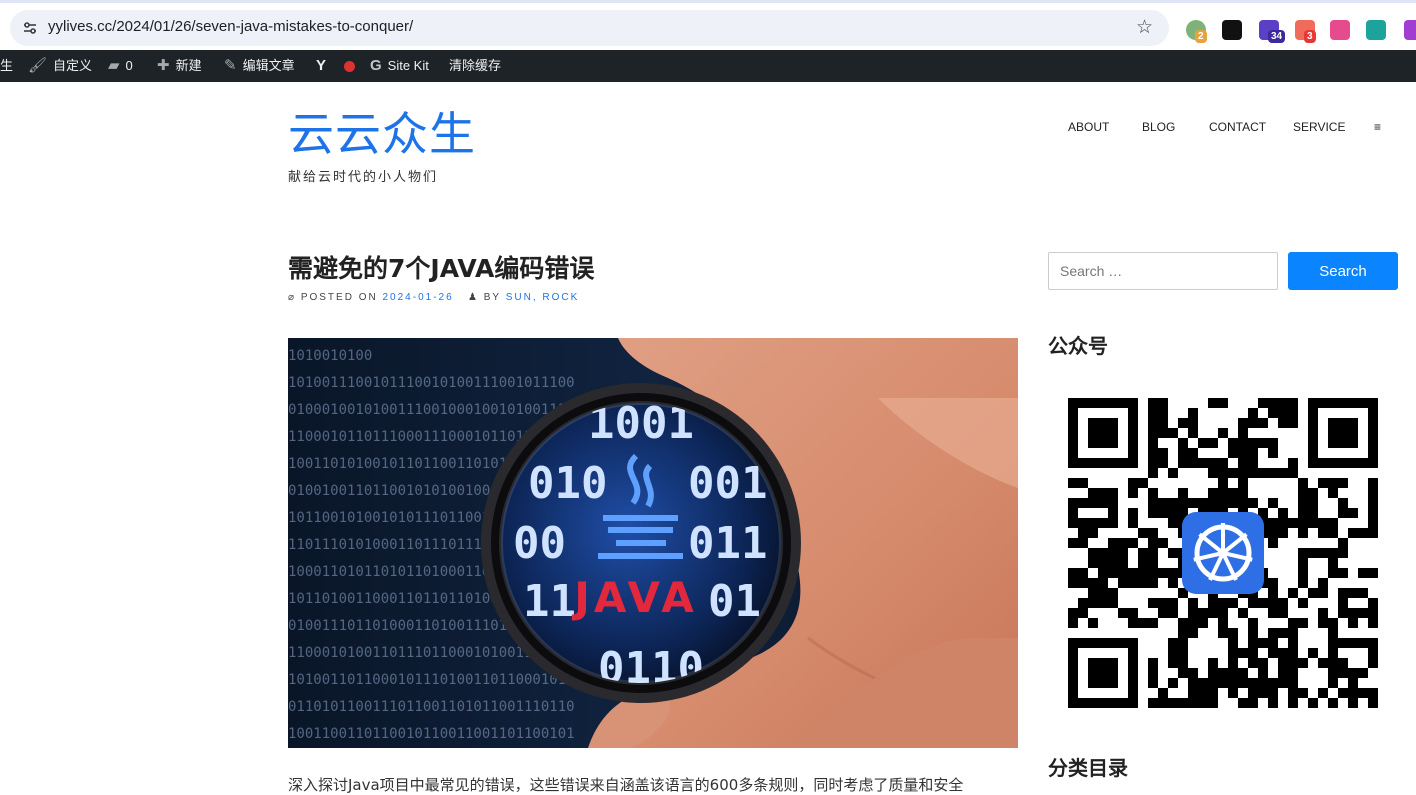 The image size is (1416, 795). I want to click on lens-binary-row: 010, so click(567, 483).